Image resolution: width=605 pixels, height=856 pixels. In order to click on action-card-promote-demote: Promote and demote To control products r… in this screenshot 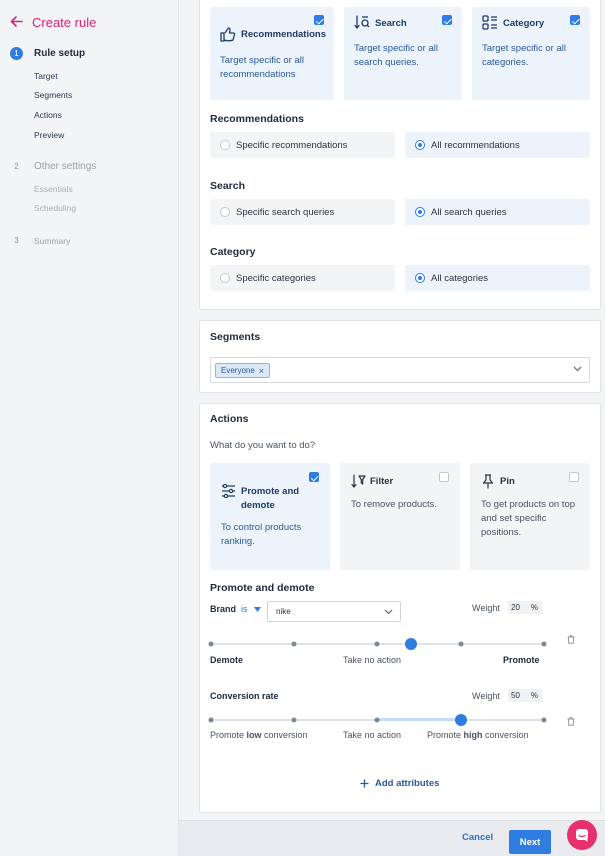, I will do `click(270, 516)`.